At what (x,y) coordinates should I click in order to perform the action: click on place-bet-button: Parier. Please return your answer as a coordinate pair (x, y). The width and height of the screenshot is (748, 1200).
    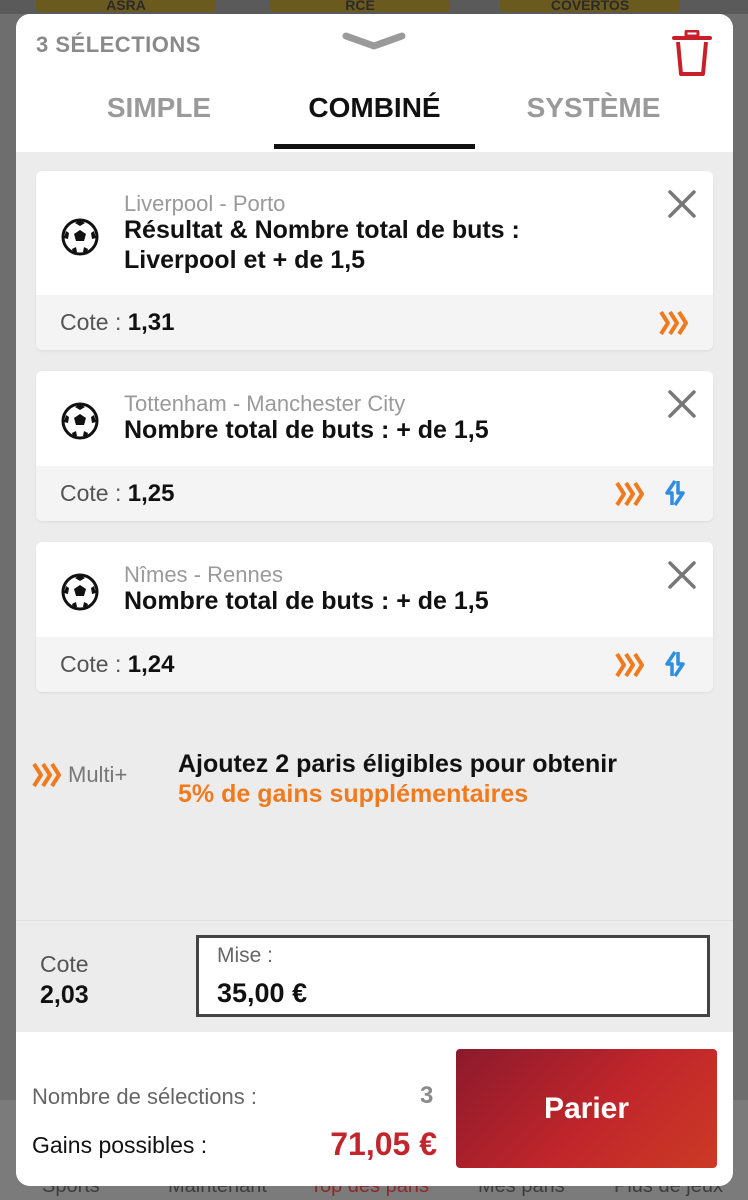
    Looking at the image, I should click on (586, 1108).